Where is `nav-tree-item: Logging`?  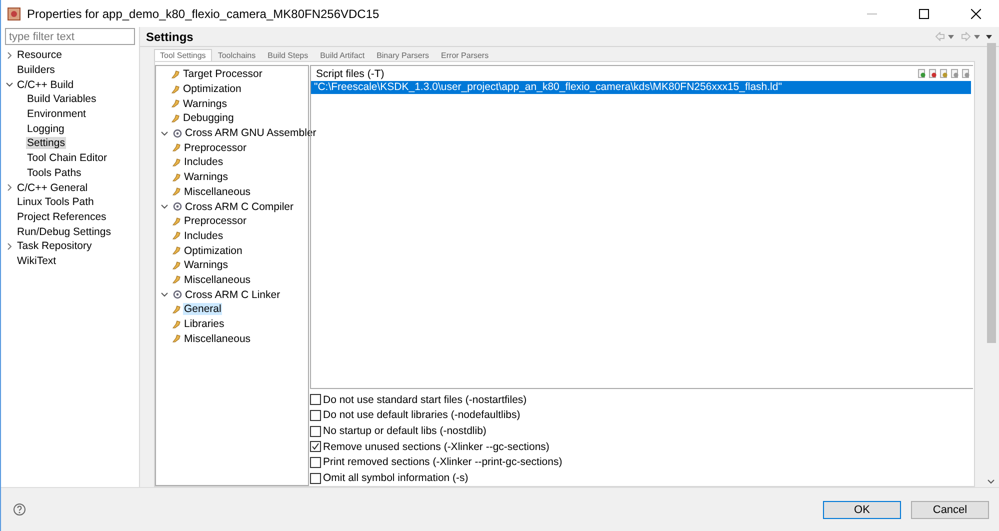
nav-tree-item: Logging is located at coordinates (46, 128).